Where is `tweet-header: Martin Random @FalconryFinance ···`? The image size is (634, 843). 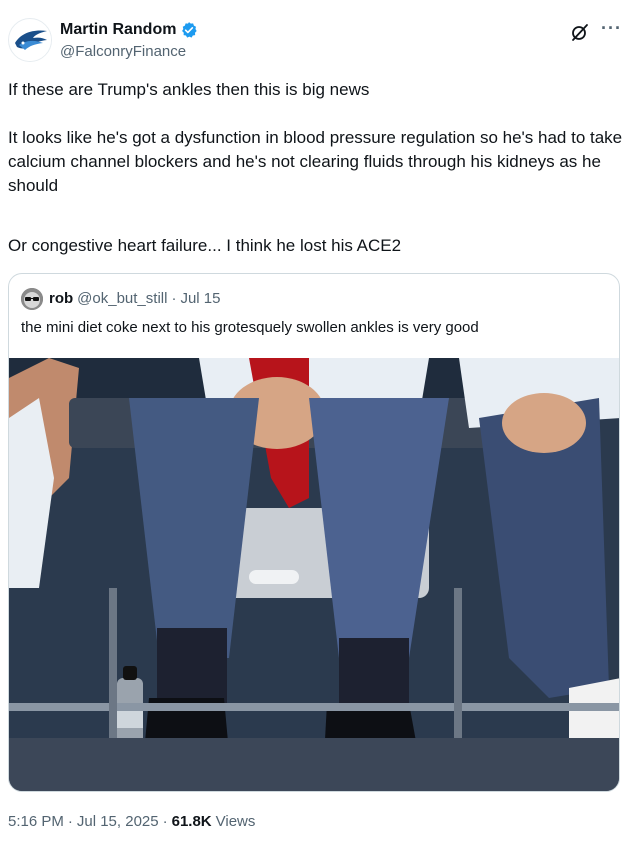
tweet-header: Martin Random @FalconryFinance ··· is located at coordinates (317, 43).